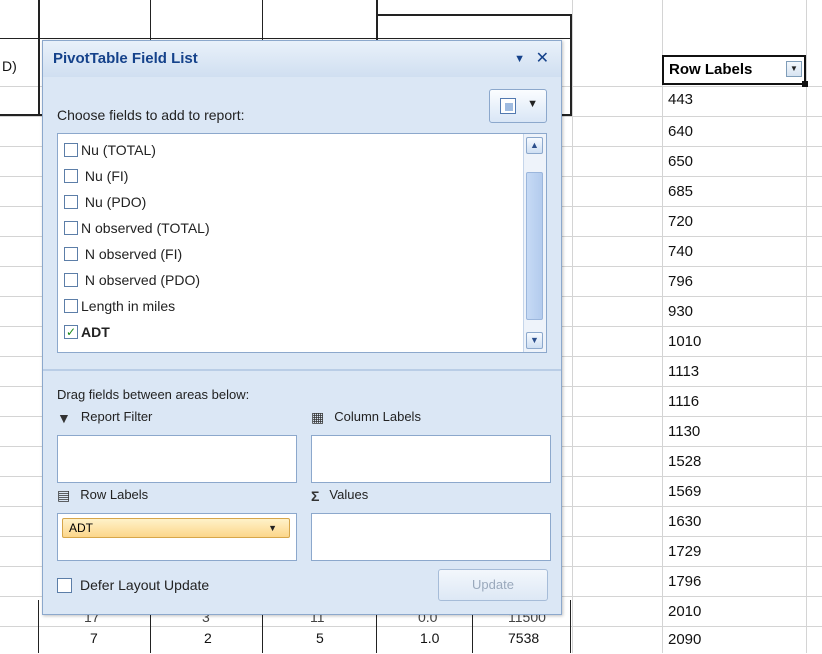 The image size is (822, 654). What do you see at coordinates (493, 585) in the screenshot?
I see `update-button: Update` at bounding box center [493, 585].